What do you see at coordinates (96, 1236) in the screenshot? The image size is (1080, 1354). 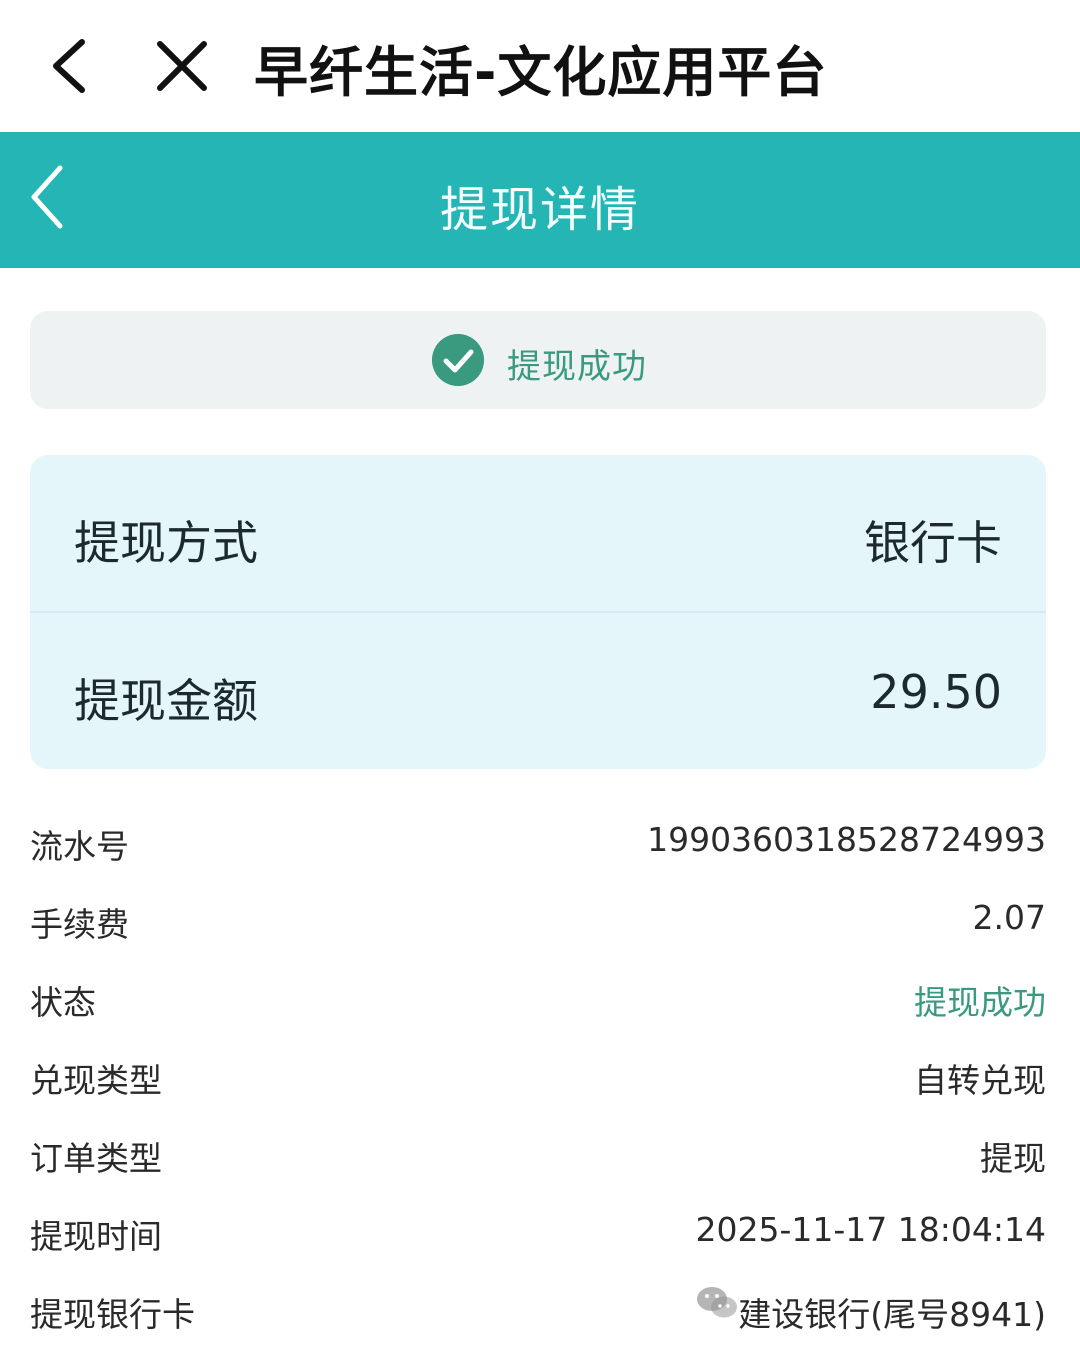 I see `detail-label: 提现时间` at bounding box center [96, 1236].